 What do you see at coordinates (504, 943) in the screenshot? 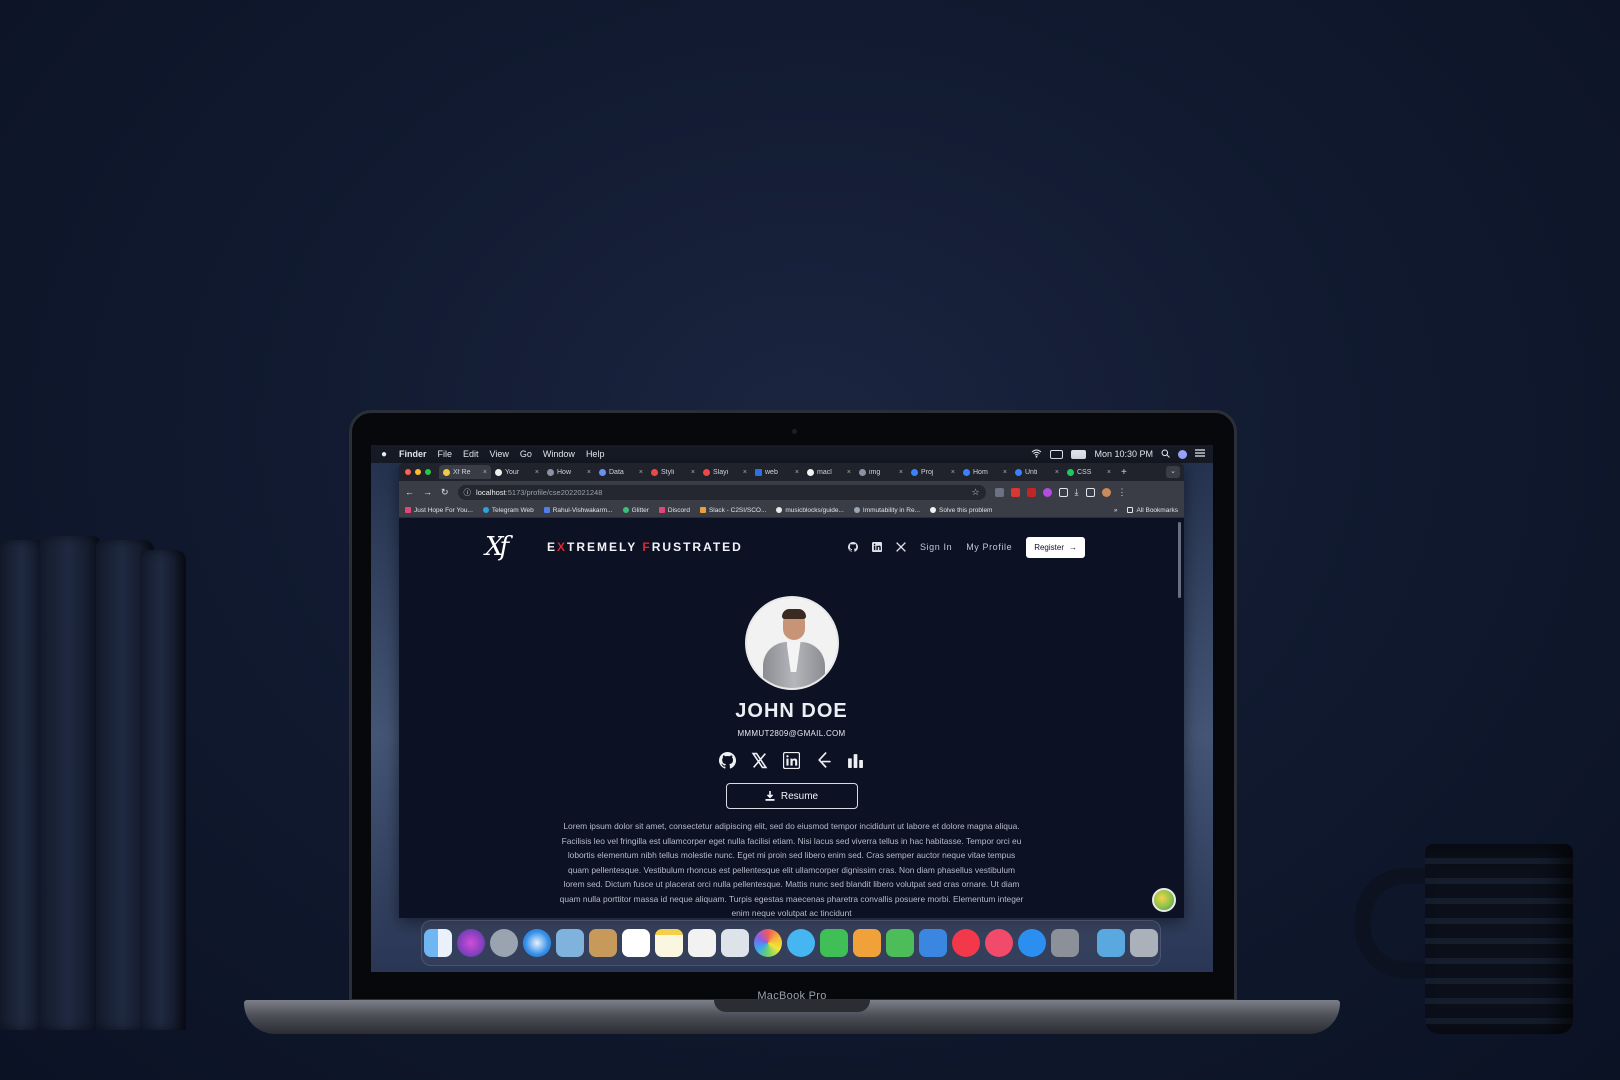
I see `launchpad-icon` at bounding box center [504, 943].